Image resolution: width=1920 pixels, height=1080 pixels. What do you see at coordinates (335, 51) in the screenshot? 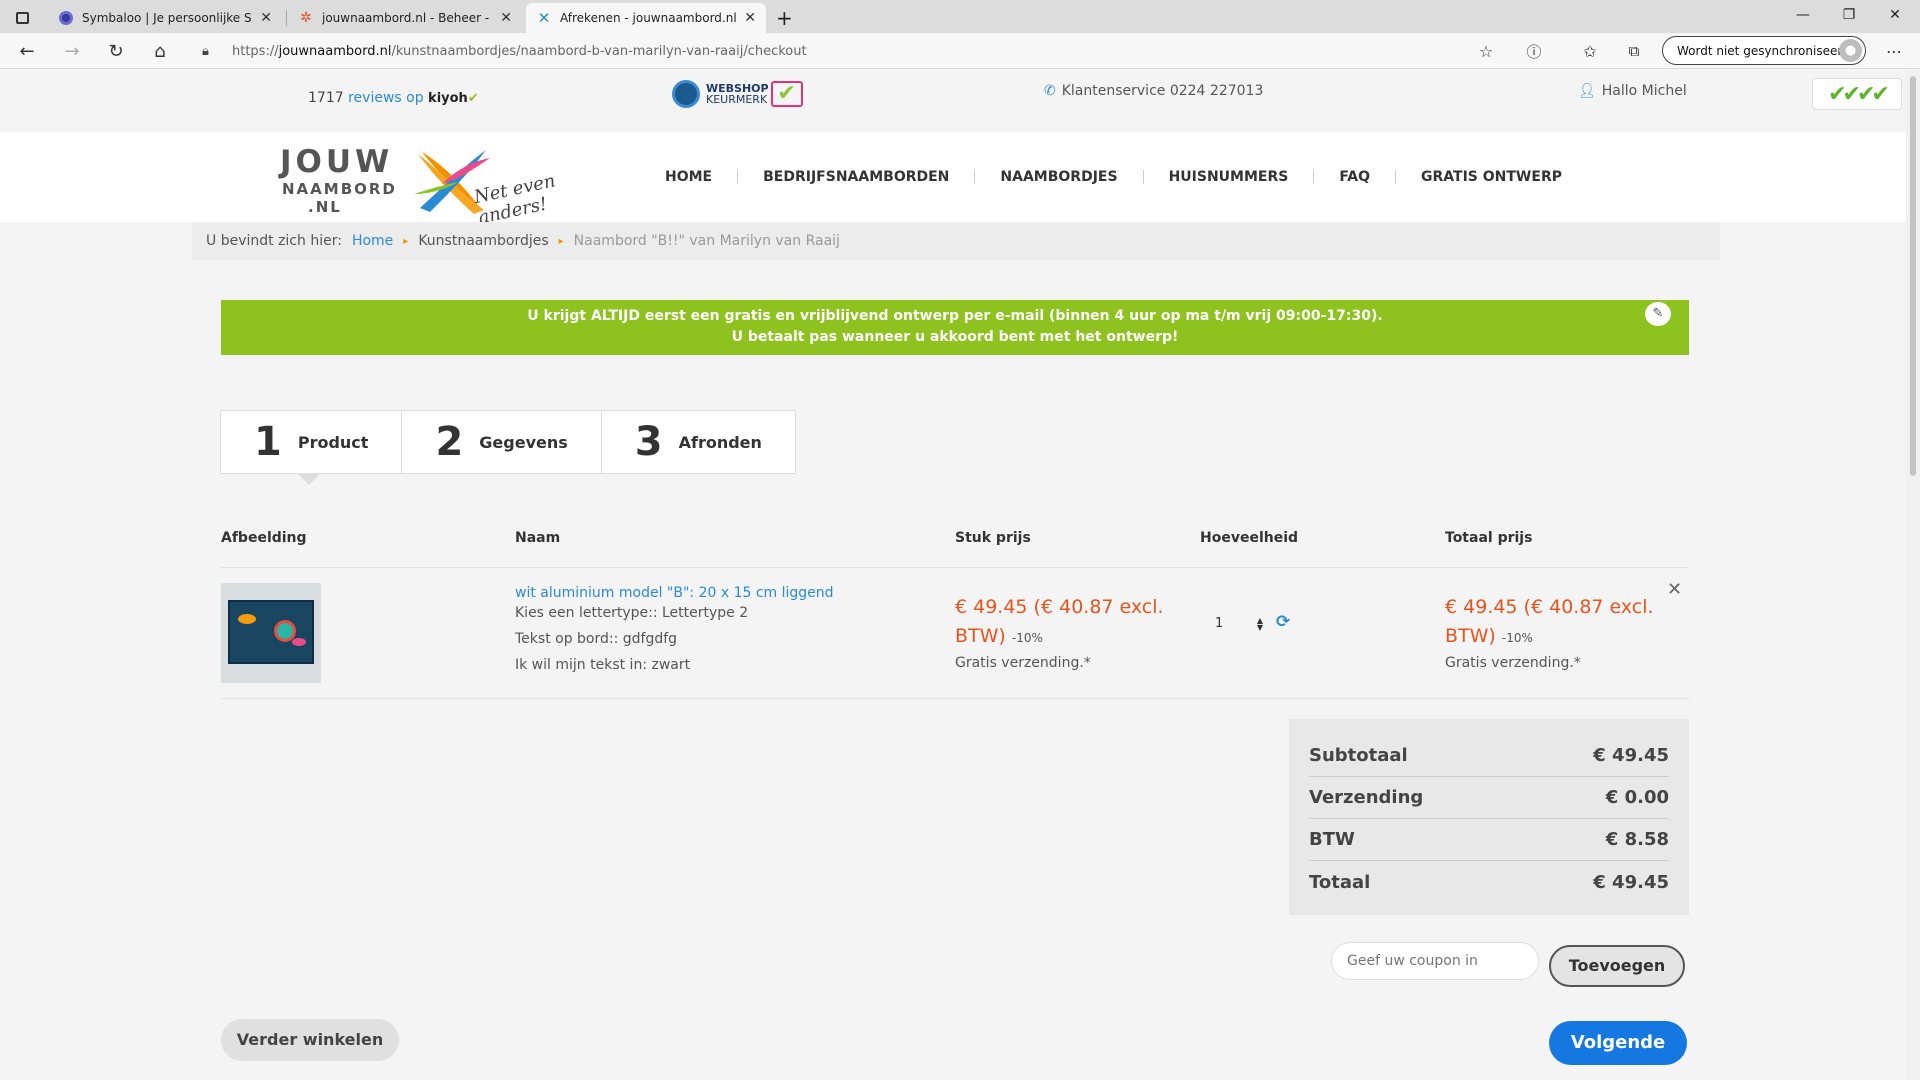
I see `url-host: jouwnaambord.nl` at bounding box center [335, 51].